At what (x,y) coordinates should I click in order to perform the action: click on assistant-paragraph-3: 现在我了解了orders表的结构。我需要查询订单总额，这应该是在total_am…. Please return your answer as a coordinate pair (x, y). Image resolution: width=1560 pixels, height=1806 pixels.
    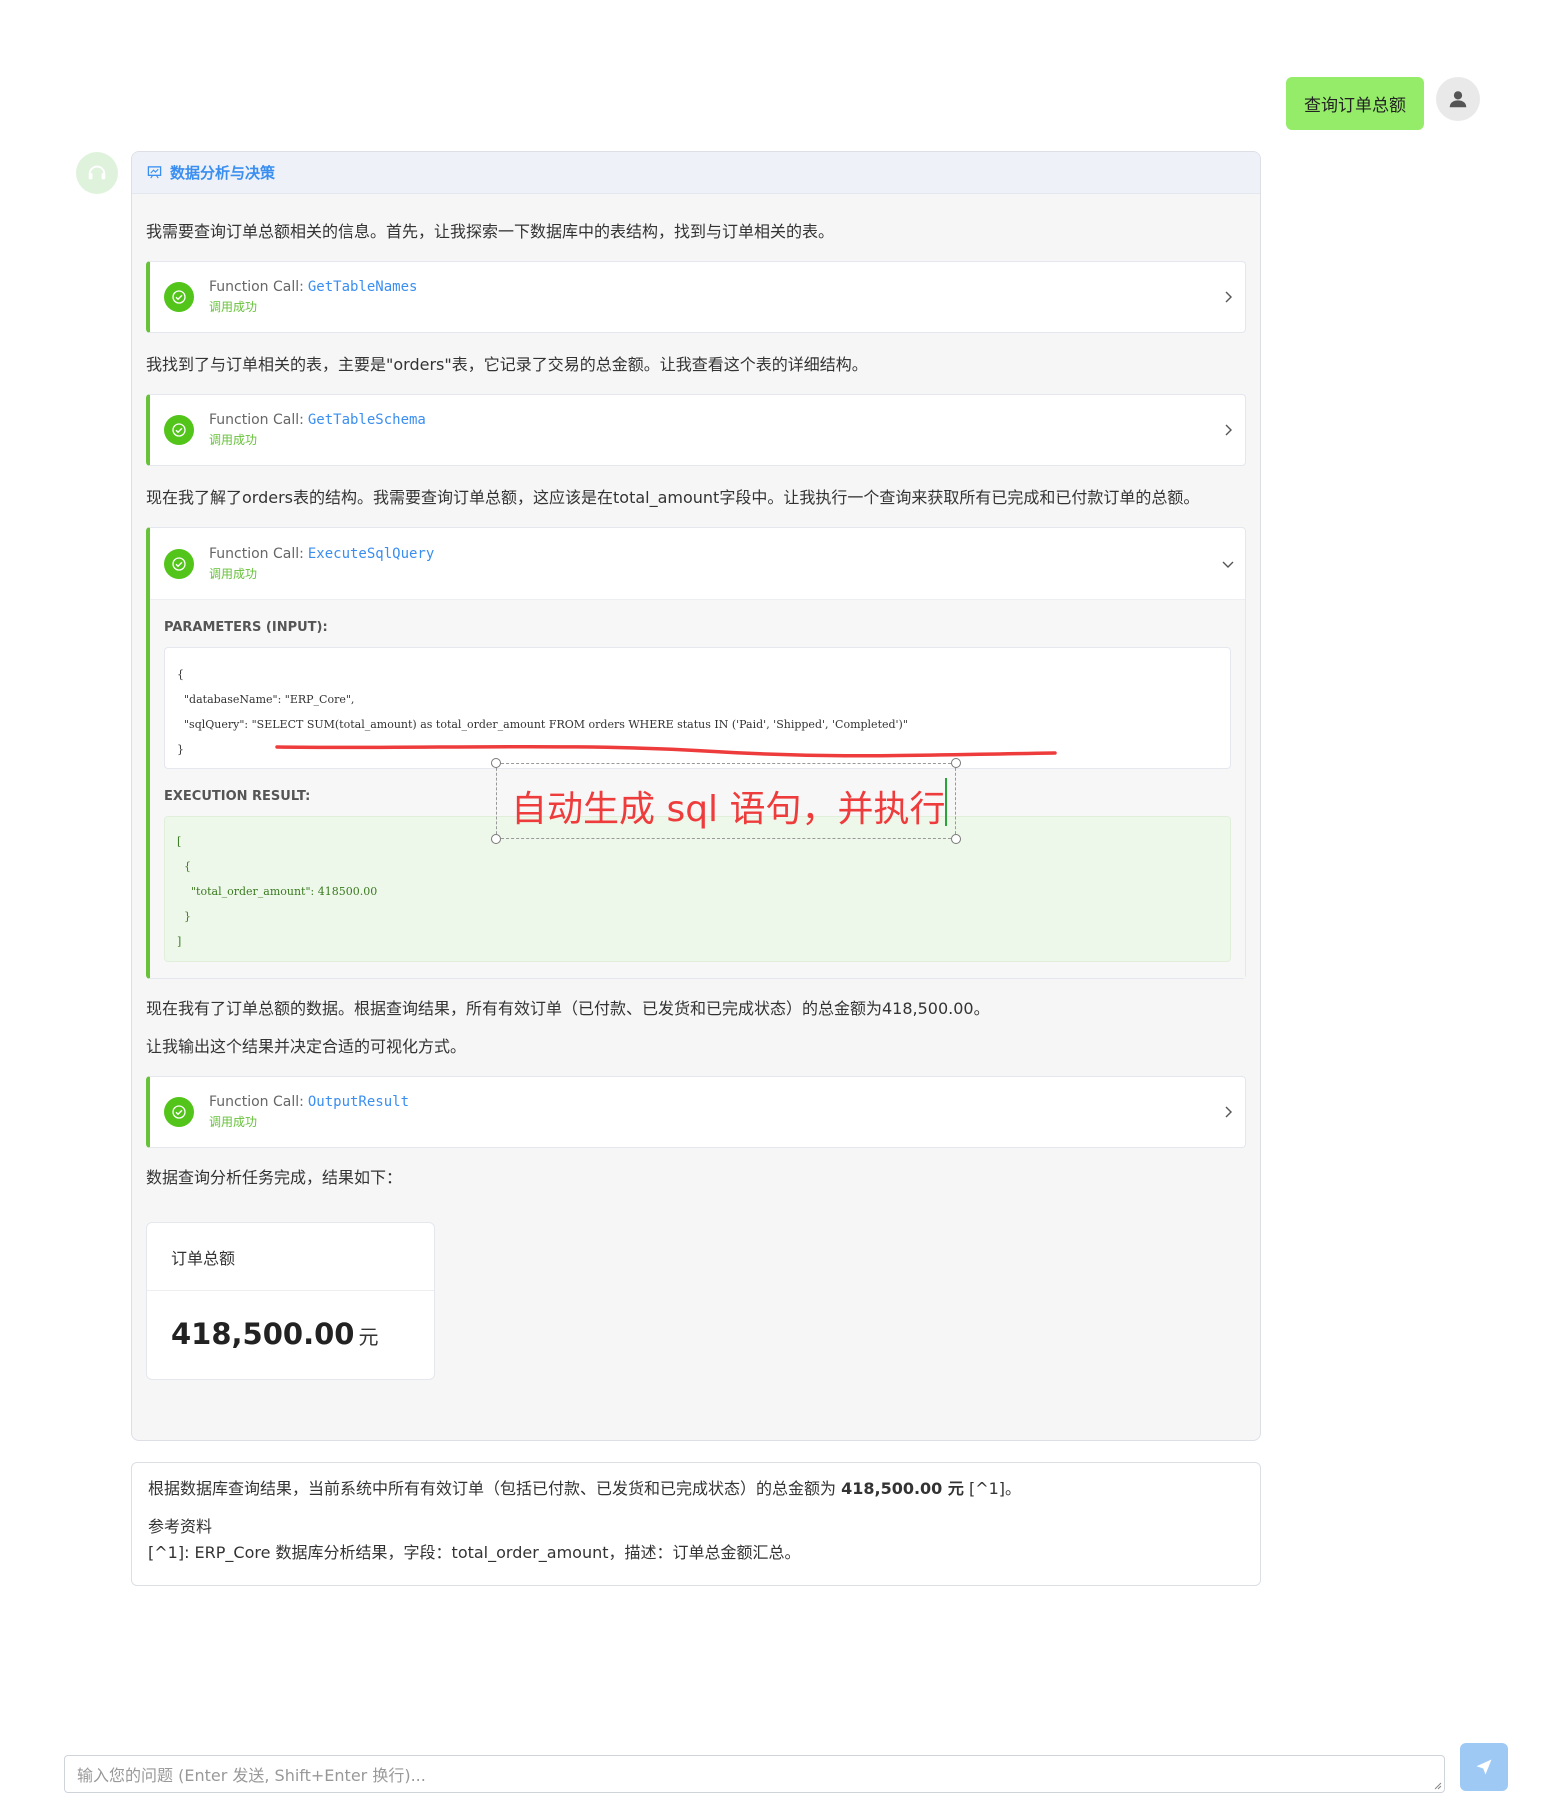
    Looking at the image, I should click on (673, 497).